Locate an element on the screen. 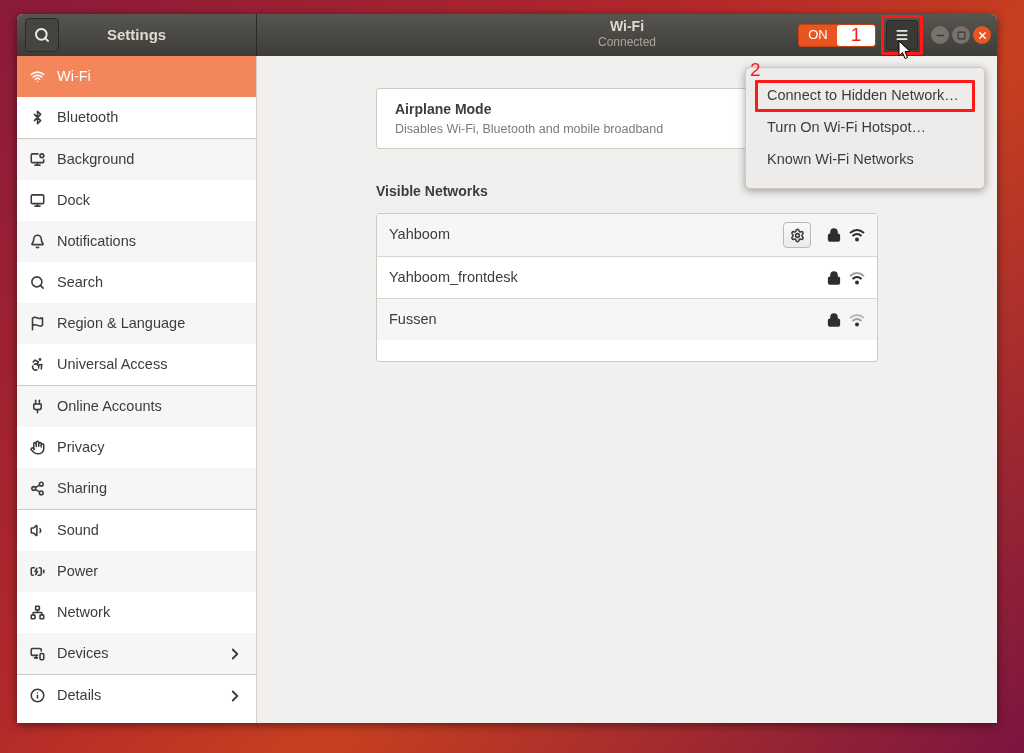  mouse-cursor-icon is located at coordinates (904, 50).